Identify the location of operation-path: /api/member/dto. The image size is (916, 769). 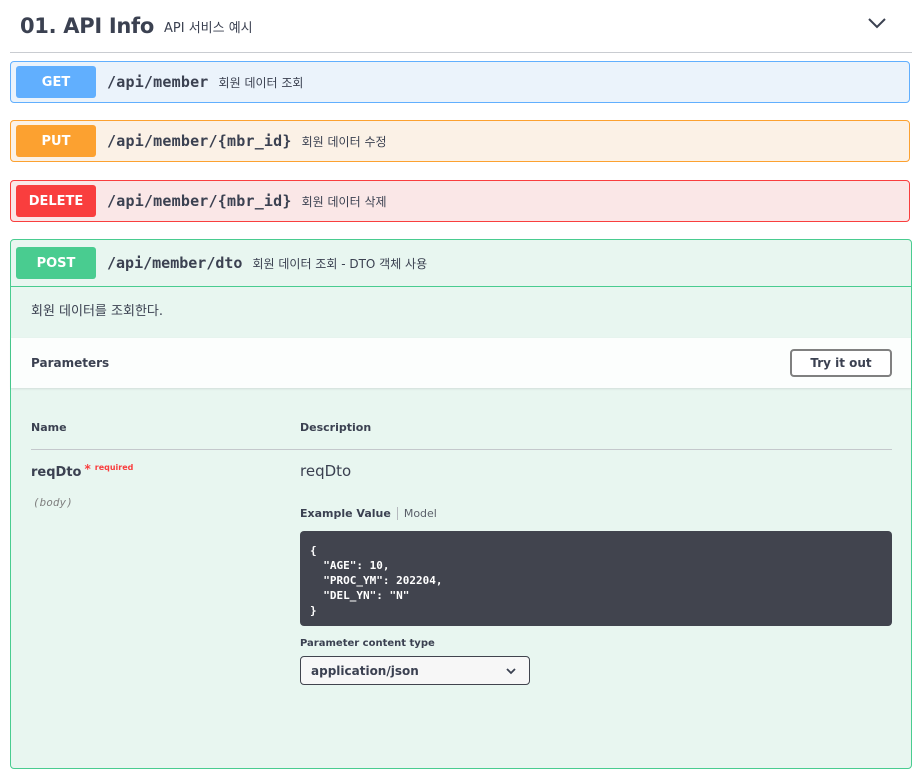
(175, 263).